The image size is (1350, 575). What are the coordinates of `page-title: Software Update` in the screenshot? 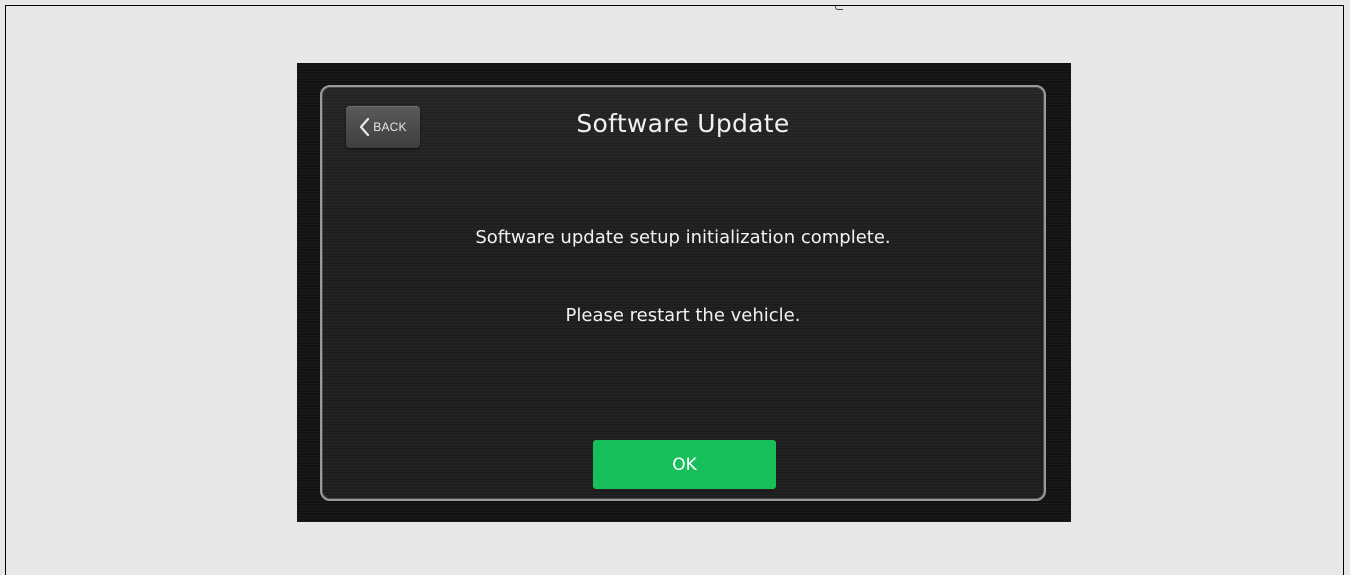 It's located at (683, 123).